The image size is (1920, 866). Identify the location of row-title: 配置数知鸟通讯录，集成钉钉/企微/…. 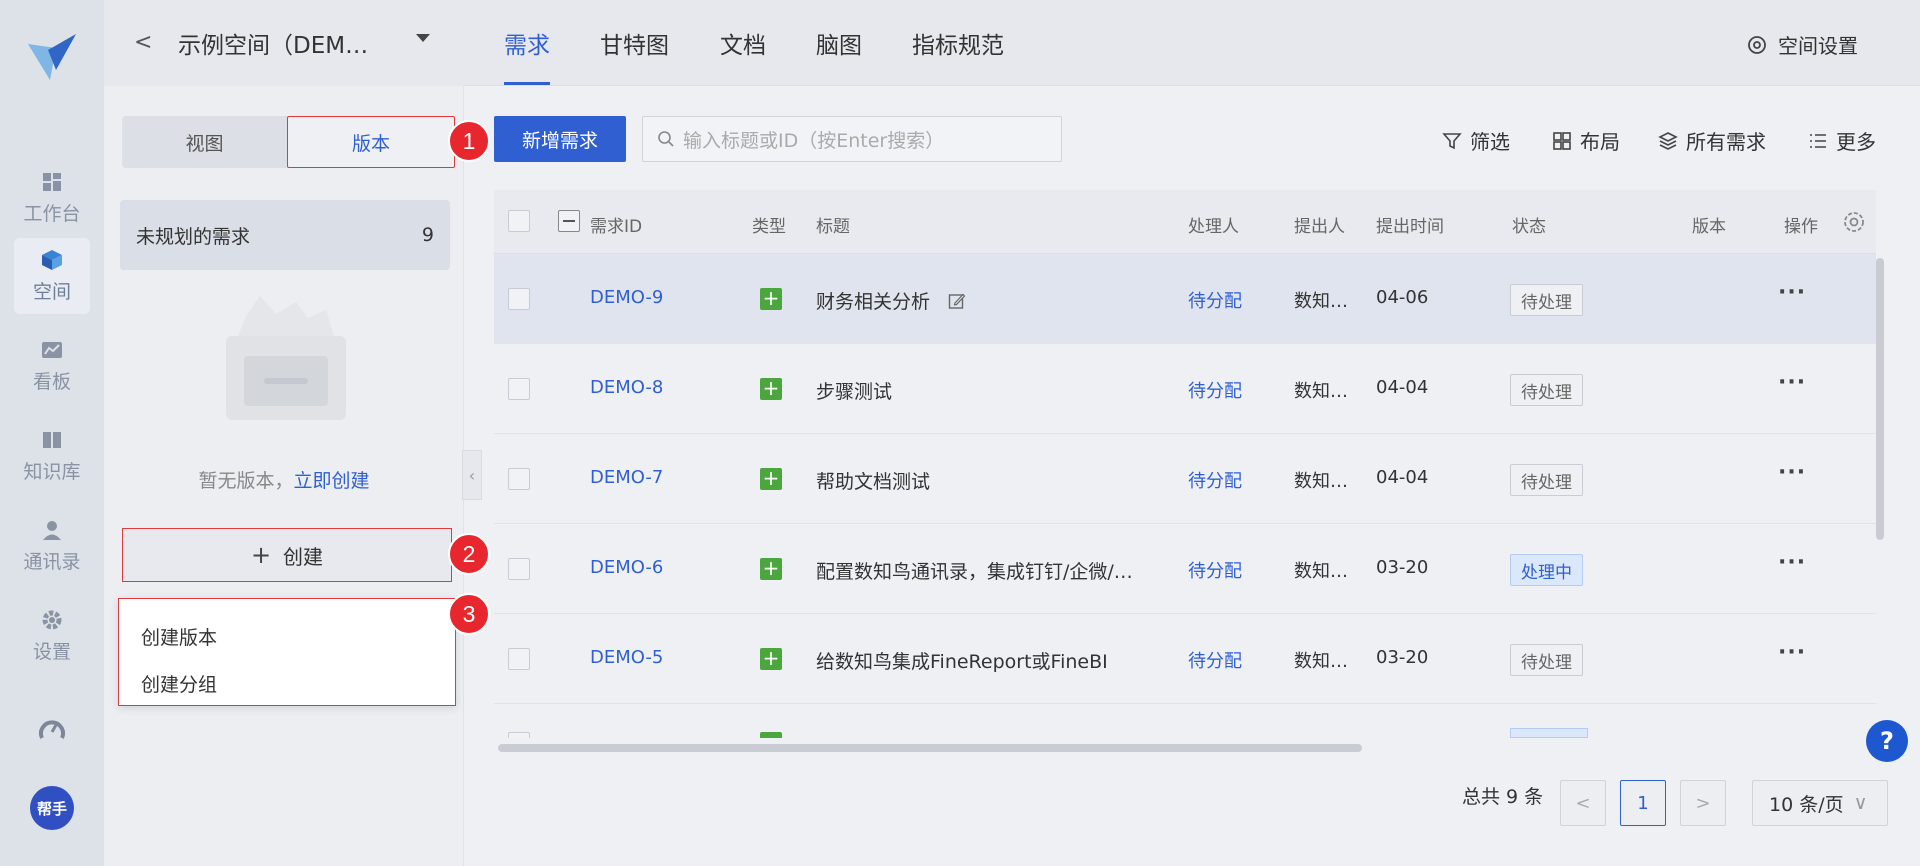
(974, 570).